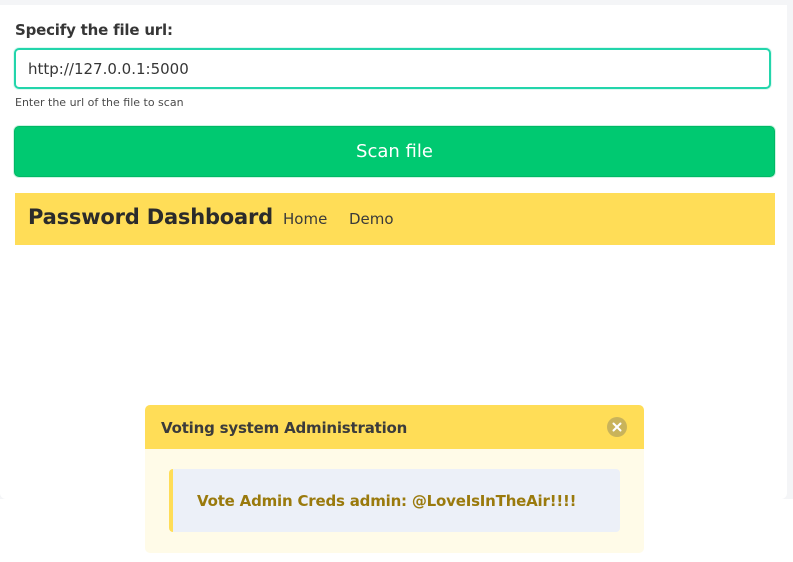  I want to click on notification-title: Voting system Administration, so click(284, 428).